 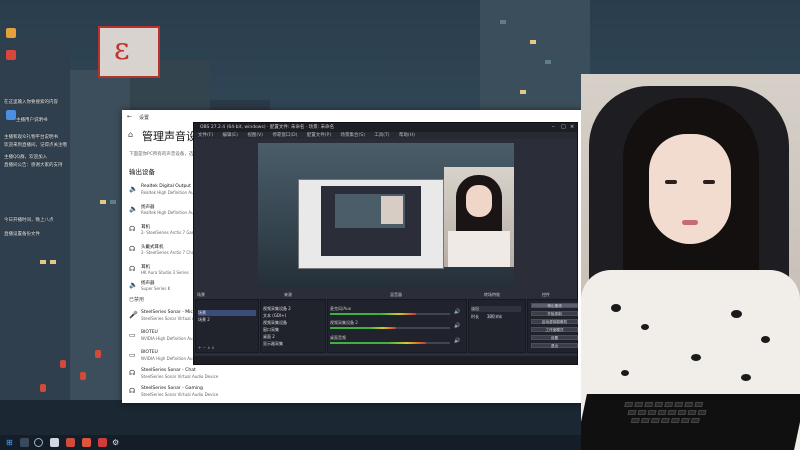 What do you see at coordinates (31, 137) in the screenshot?
I see `desktop-text: 主播和观众礼物平台说明书` at bounding box center [31, 137].